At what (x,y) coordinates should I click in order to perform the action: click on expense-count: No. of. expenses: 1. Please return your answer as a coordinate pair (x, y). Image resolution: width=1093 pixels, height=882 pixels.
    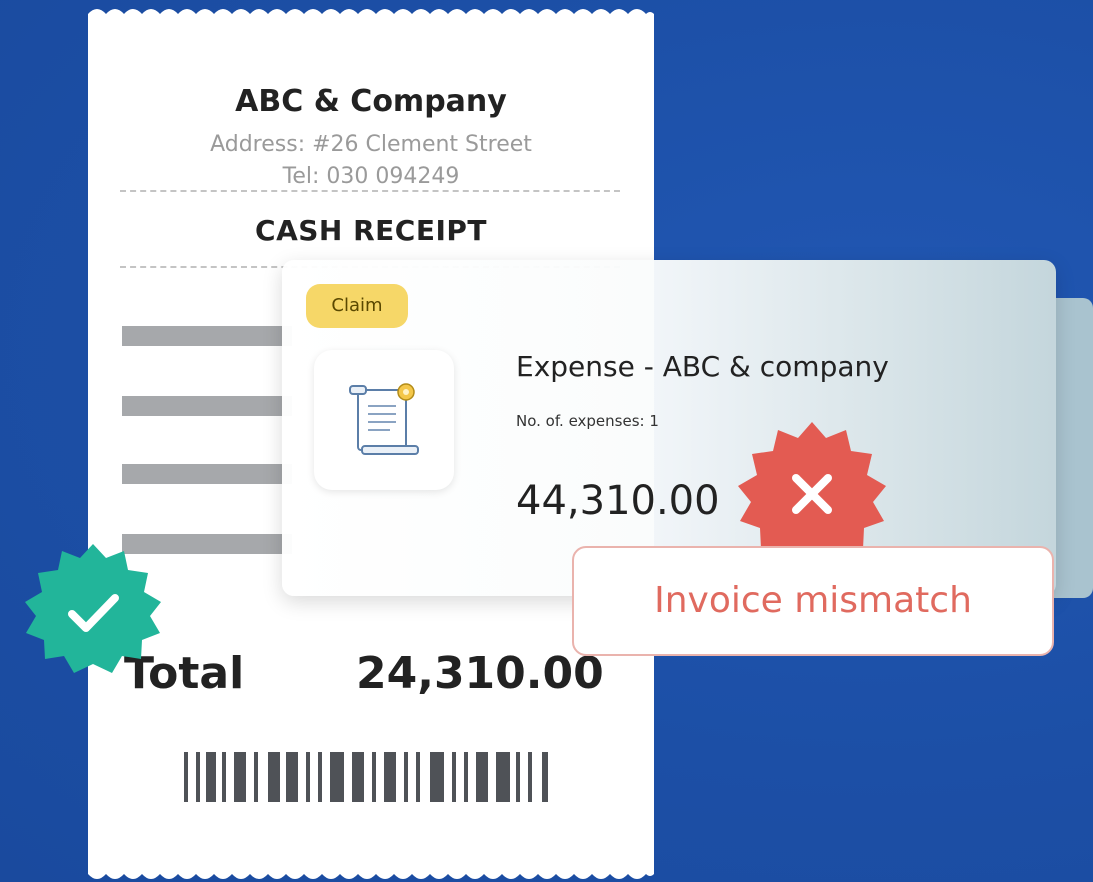
    Looking at the image, I should click on (587, 421).